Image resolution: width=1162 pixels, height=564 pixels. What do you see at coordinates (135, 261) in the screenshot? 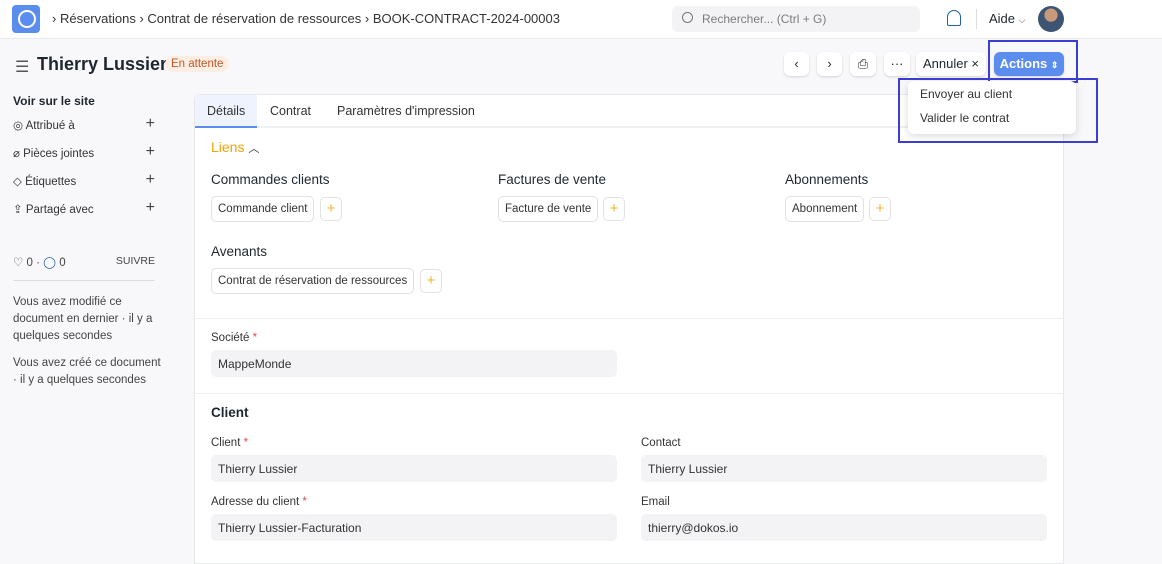
I see `follow-button: SUIVRE` at bounding box center [135, 261].